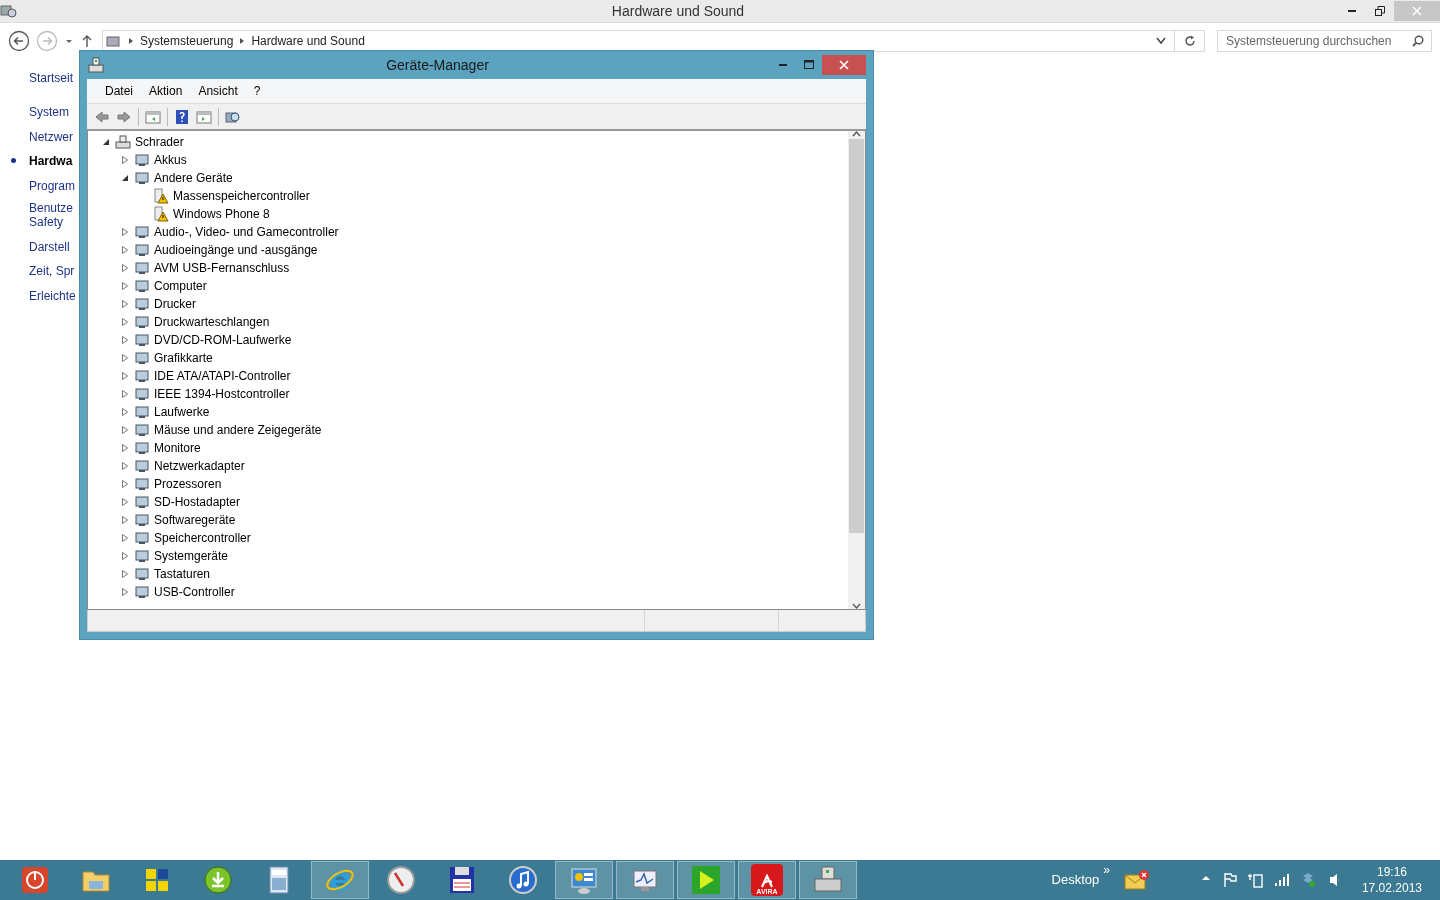 This screenshot has height=900, width=1440. What do you see at coordinates (9, 11) in the screenshot?
I see `control-panel-icon` at bounding box center [9, 11].